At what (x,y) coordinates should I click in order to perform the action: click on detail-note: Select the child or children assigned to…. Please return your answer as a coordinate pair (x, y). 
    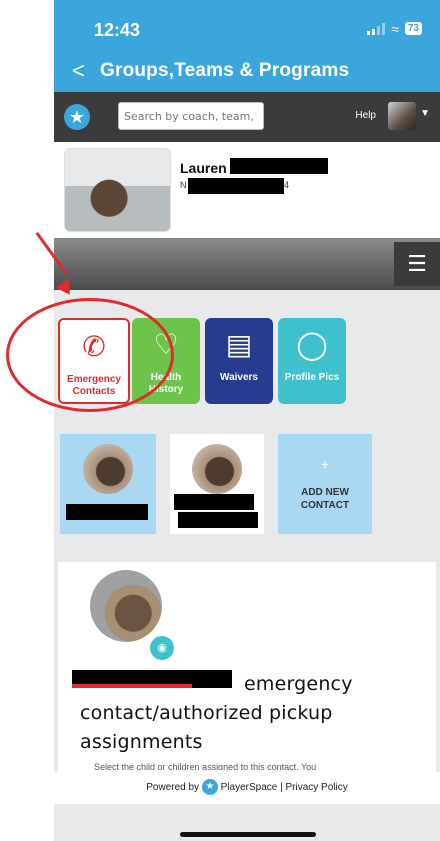
    Looking at the image, I should click on (205, 766).